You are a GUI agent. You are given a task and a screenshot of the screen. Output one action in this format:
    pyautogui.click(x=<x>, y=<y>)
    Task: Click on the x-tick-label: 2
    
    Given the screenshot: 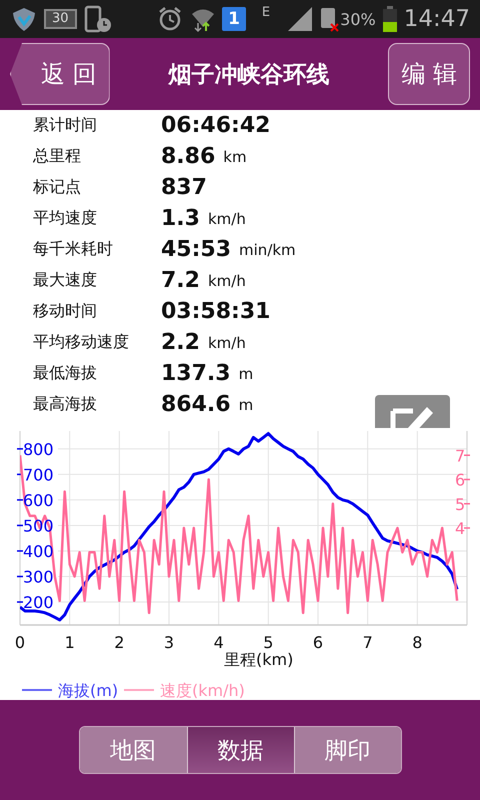 What is the action you would take?
    pyautogui.click(x=119, y=642)
    